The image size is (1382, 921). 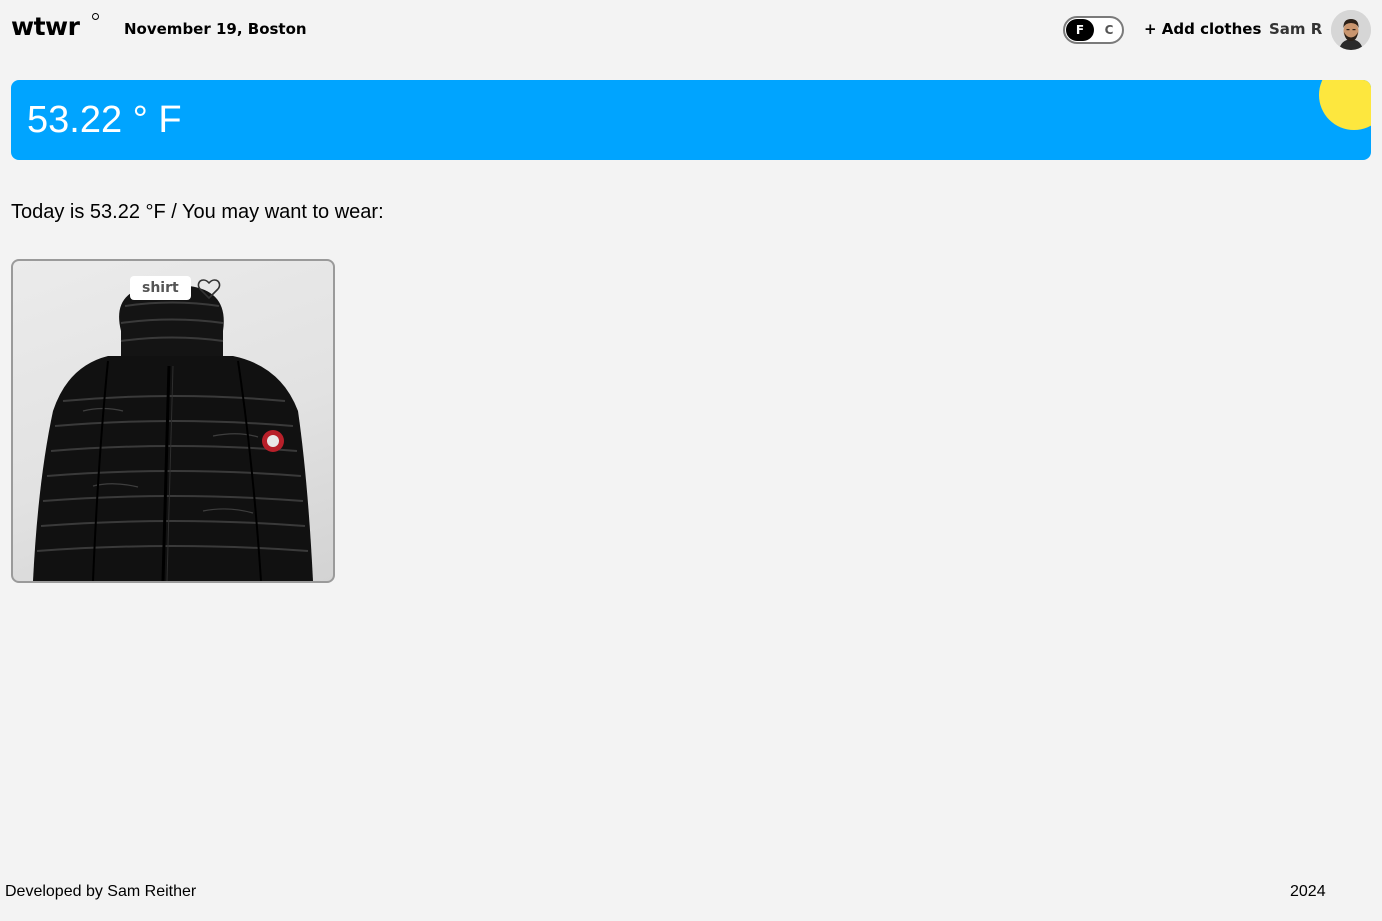 What do you see at coordinates (1202, 29) in the screenshot?
I see `add-clothes-button: + Add clothes` at bounding box center [1202, 29].